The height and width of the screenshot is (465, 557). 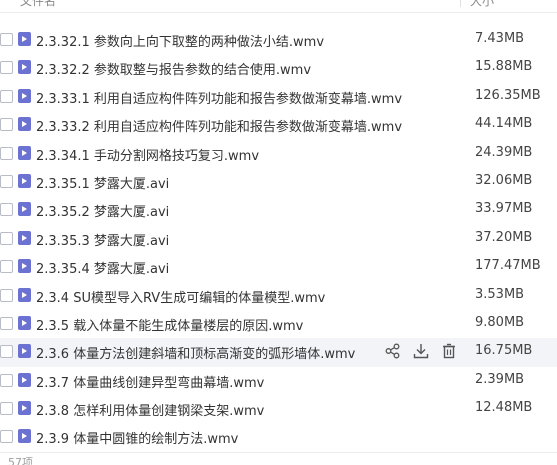 What do you see at coordinates (195, 352) in the screenshot?
I see `file-name: 2.3.6 体量方法创建斜墙和顶标高渐变的弧形墙体.wmv` at bounding box center [195, 352].